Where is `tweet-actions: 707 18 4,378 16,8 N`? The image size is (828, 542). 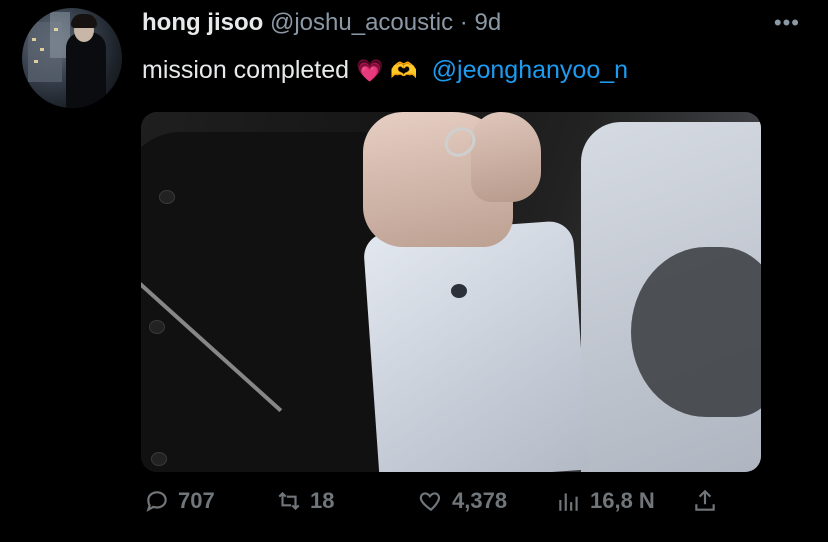 tweet-actions: 707 18 4,378 16,8 N is located at coordinates (414, 506).